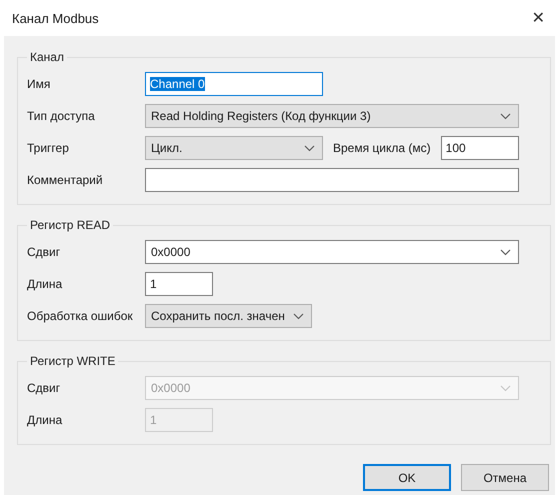 This screenshot has width=559, height=495. I want to click on dropdown-value: Цикл., so click(166, 148).